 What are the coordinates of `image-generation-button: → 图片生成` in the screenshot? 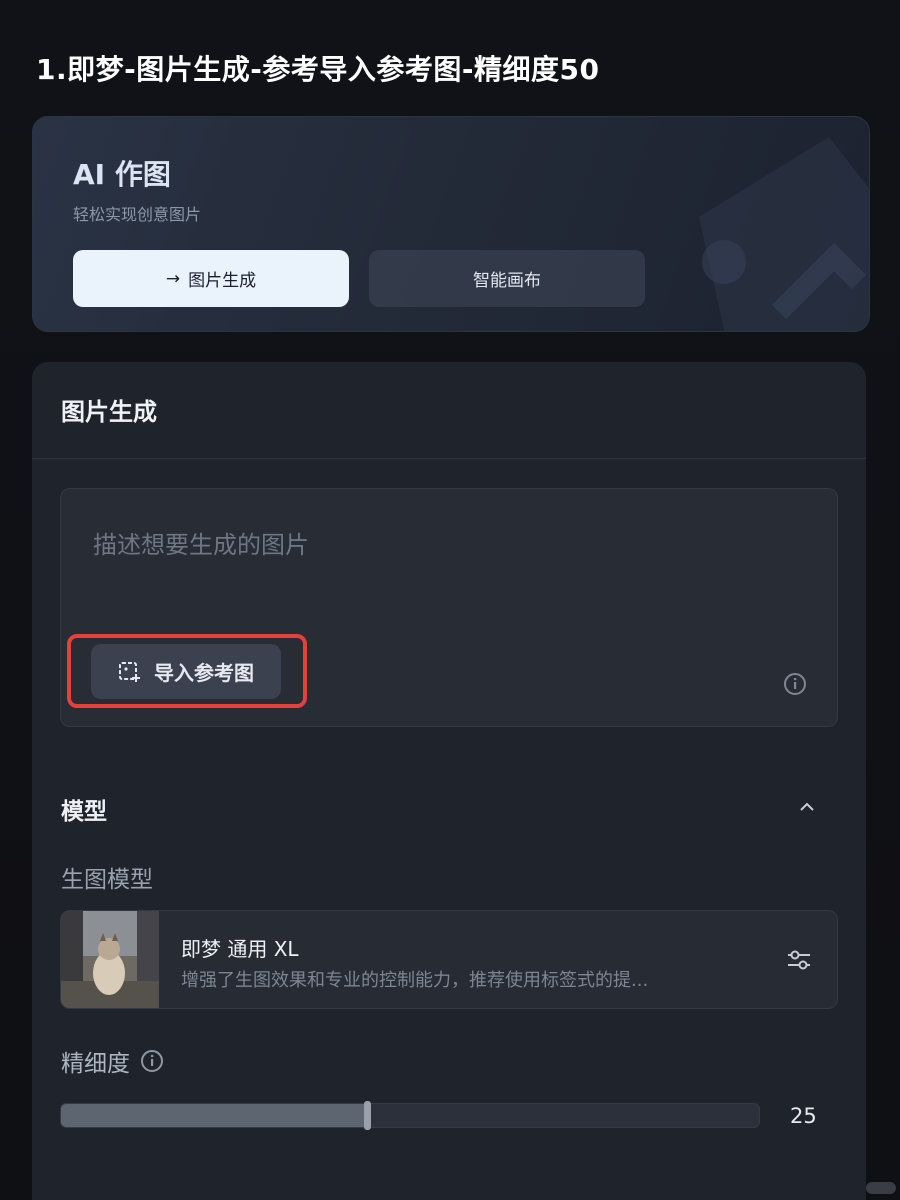 It's located at (211, 278).